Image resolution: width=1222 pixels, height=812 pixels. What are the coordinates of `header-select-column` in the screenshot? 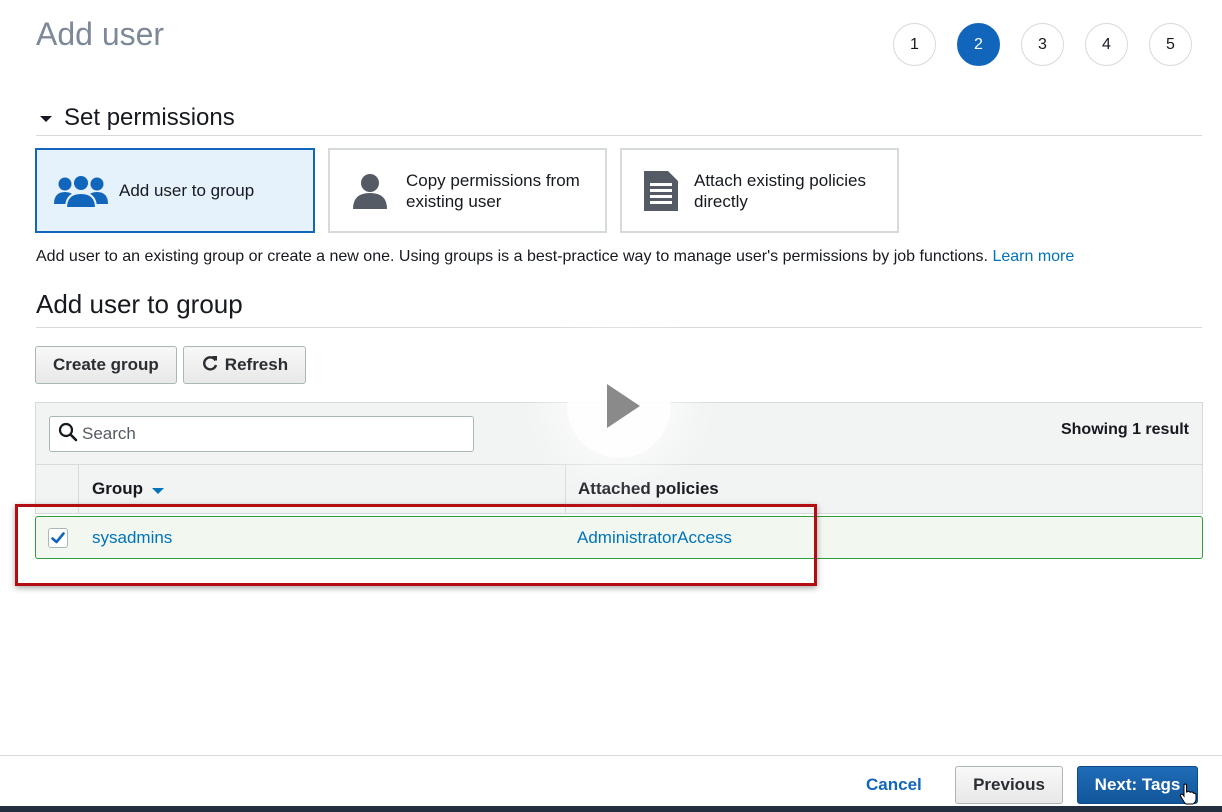 It's located at (57, 489).